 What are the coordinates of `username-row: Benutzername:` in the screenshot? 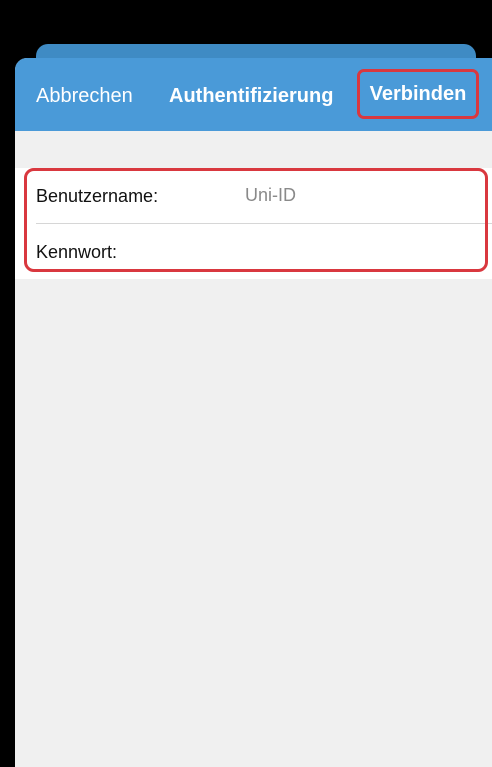 It's located at (253, 195).